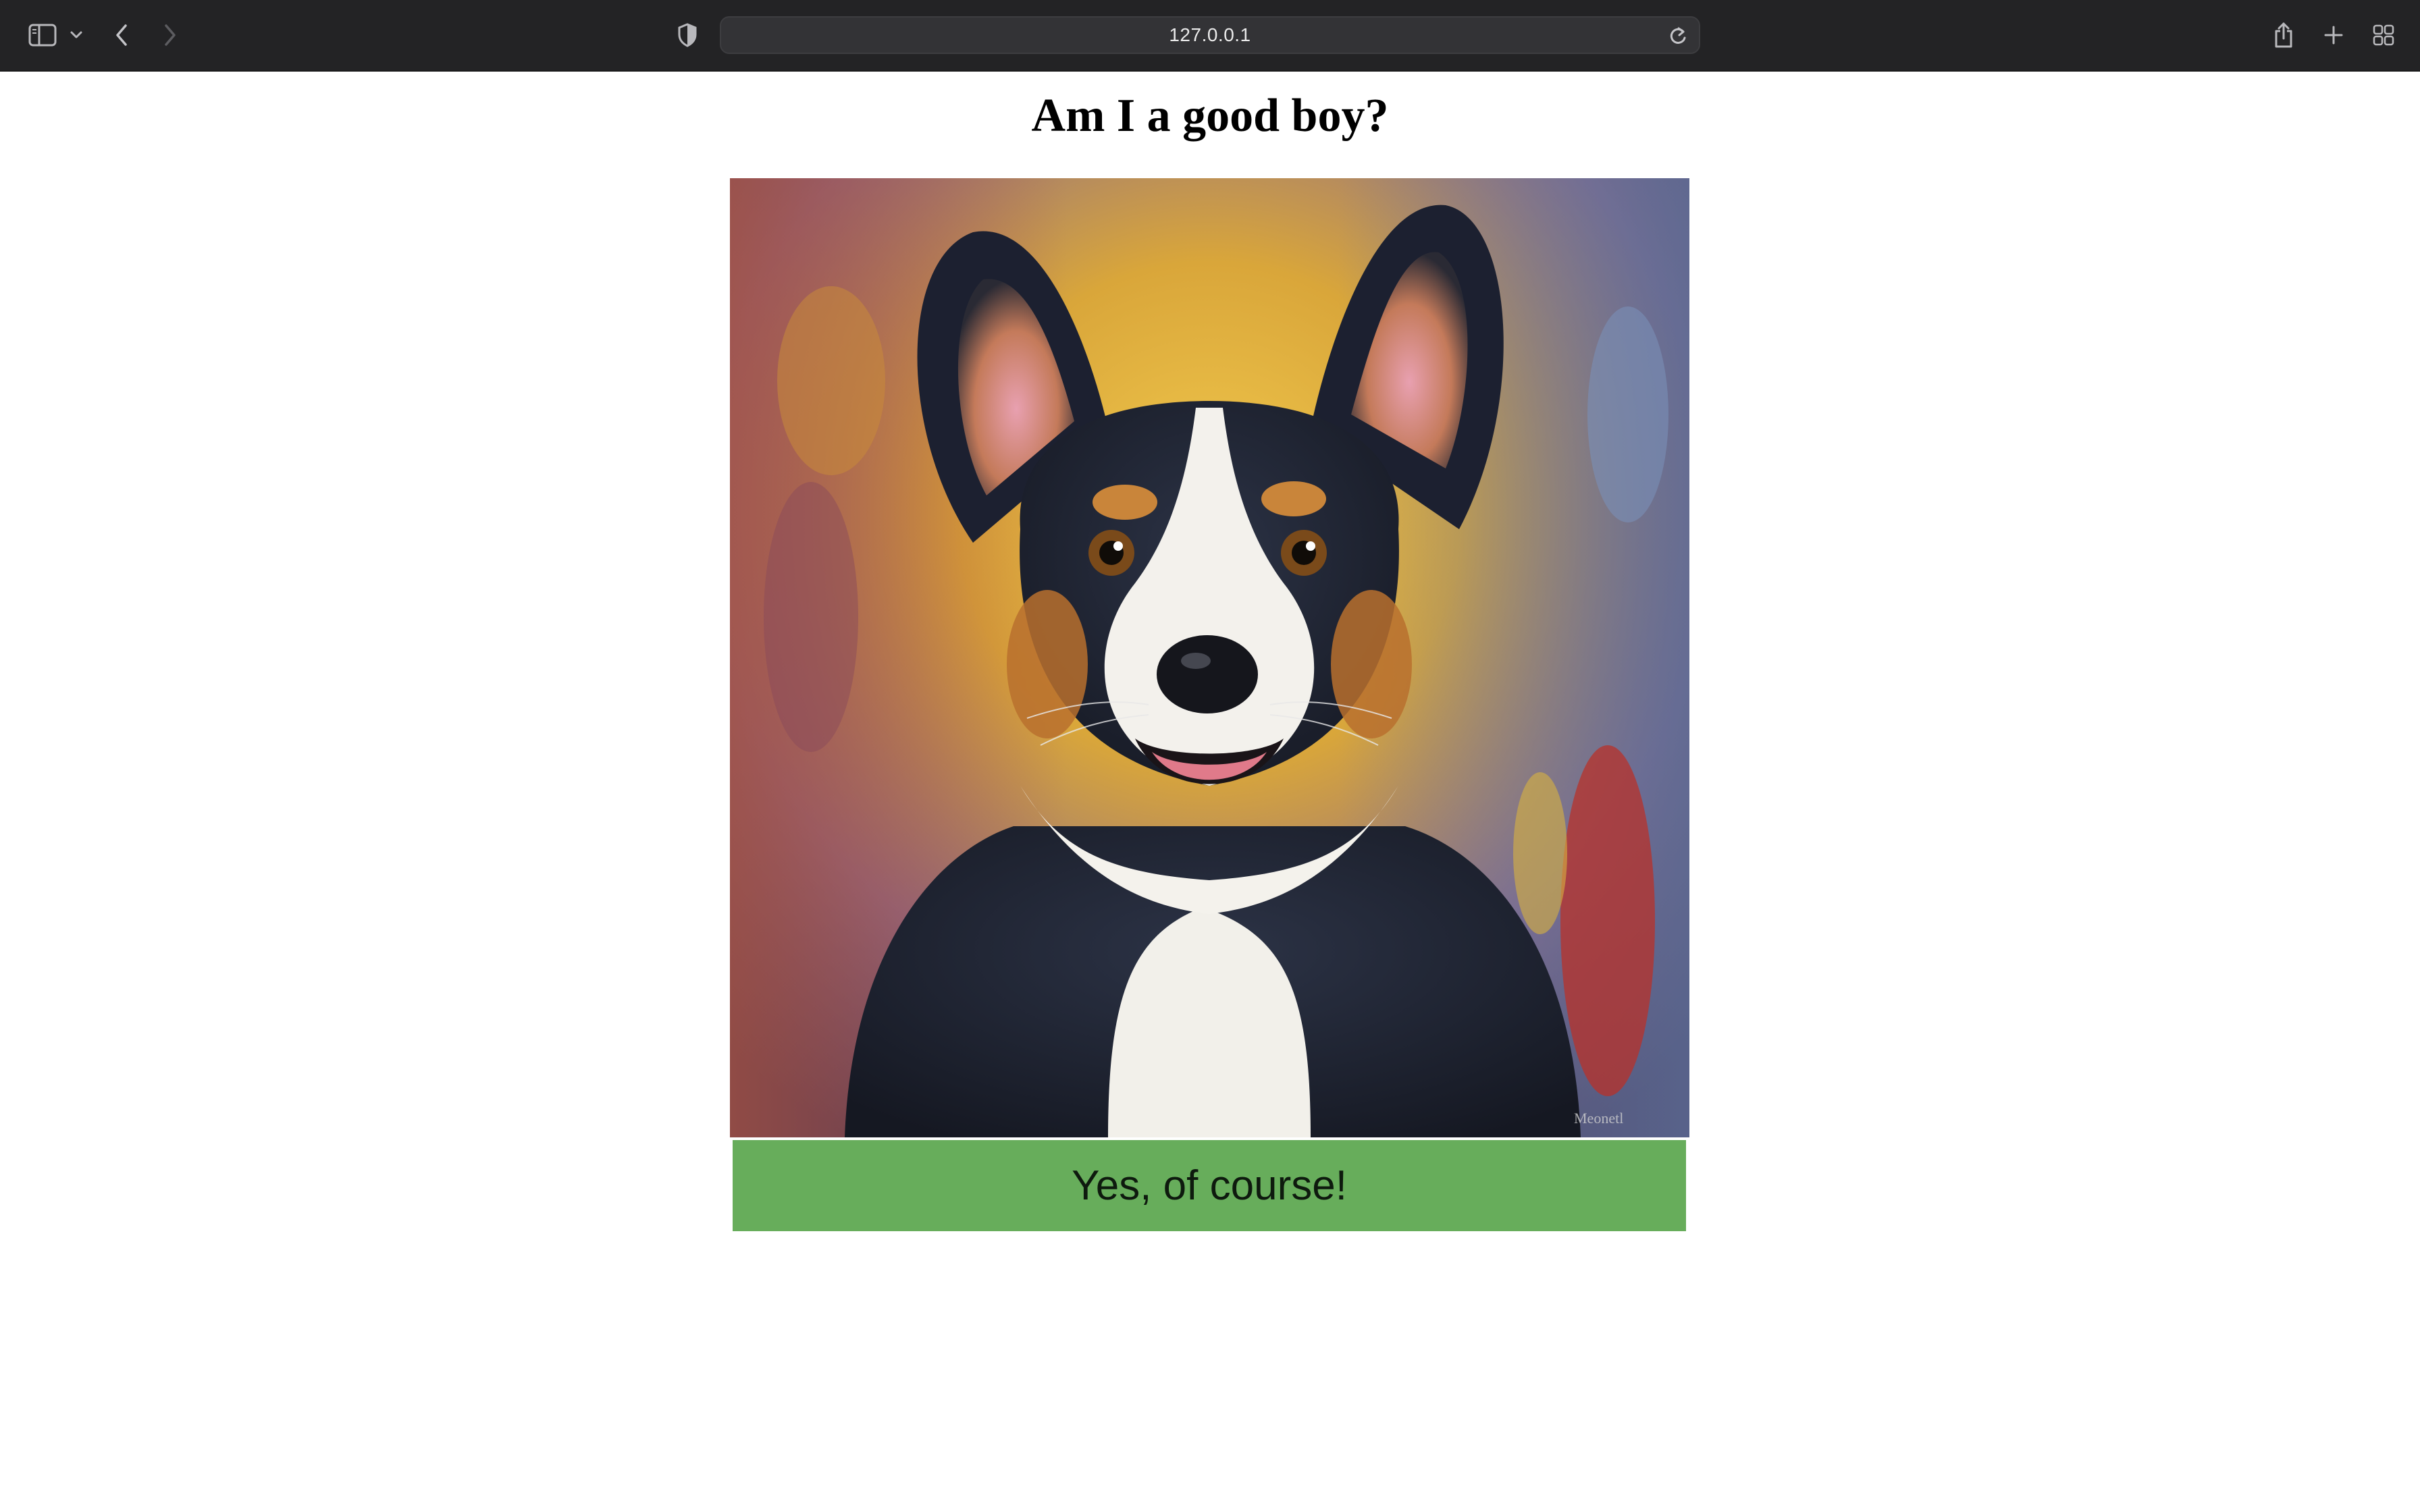 This screenshot has height=1512, width=2420. I want to click on url-text: 127.0.0.1, so click(1210, 35).